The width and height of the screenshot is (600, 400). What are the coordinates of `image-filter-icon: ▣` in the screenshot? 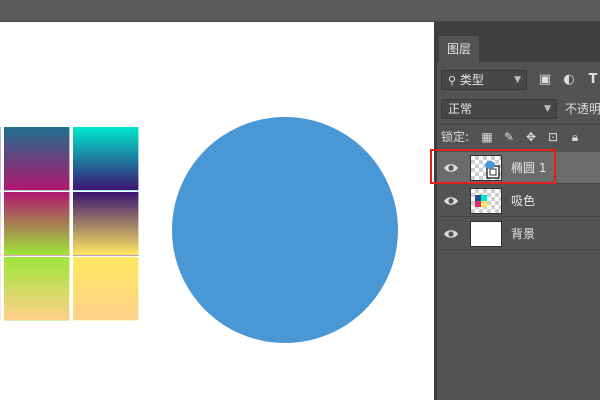 It's located at (545, 80).